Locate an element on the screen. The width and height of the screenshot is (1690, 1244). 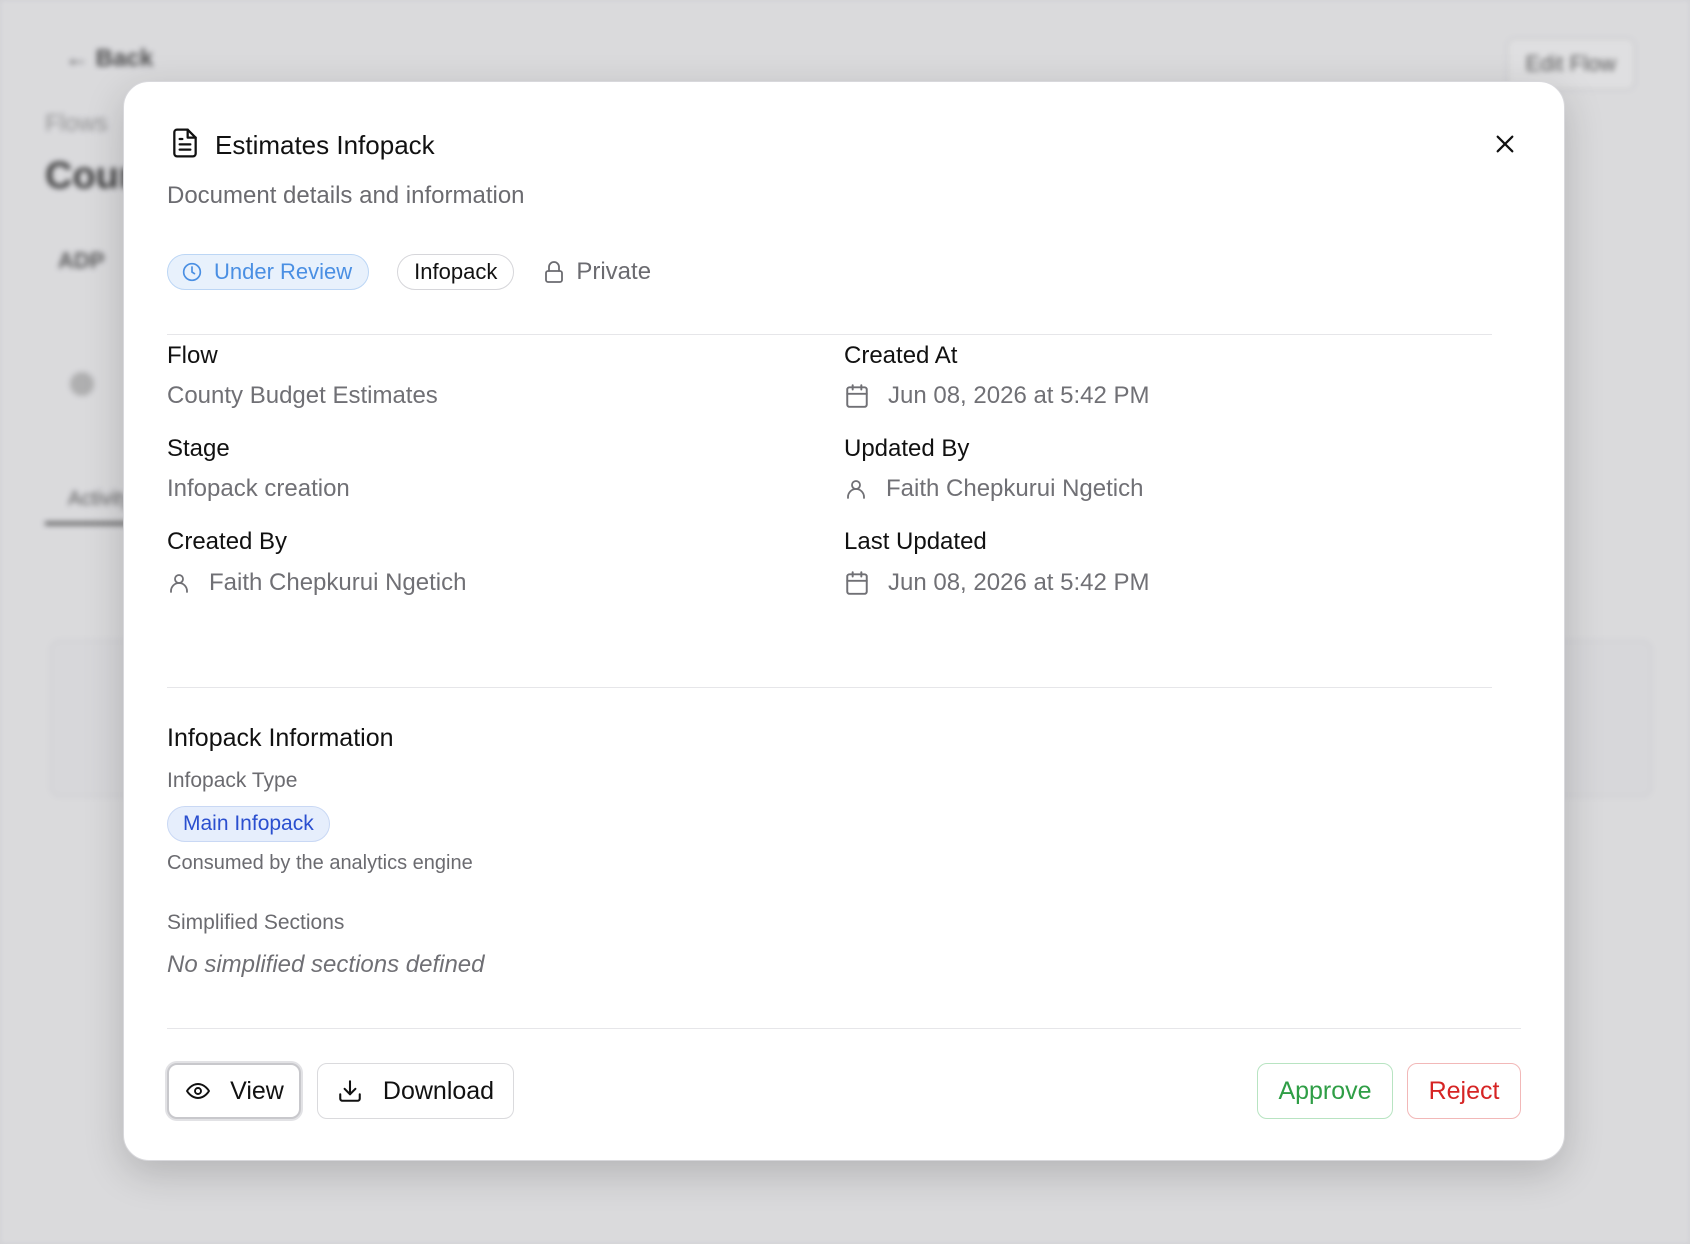
approve-button: Approve is located at coordinates (1325, 1091).